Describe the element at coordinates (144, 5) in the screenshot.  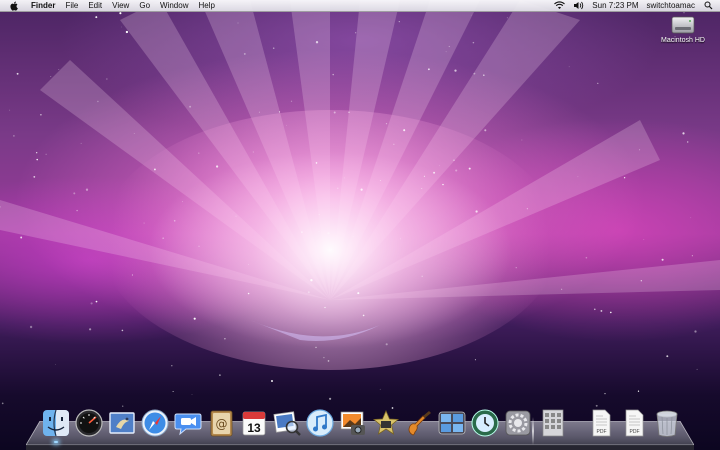
I see `menu-go: Go` at that location.